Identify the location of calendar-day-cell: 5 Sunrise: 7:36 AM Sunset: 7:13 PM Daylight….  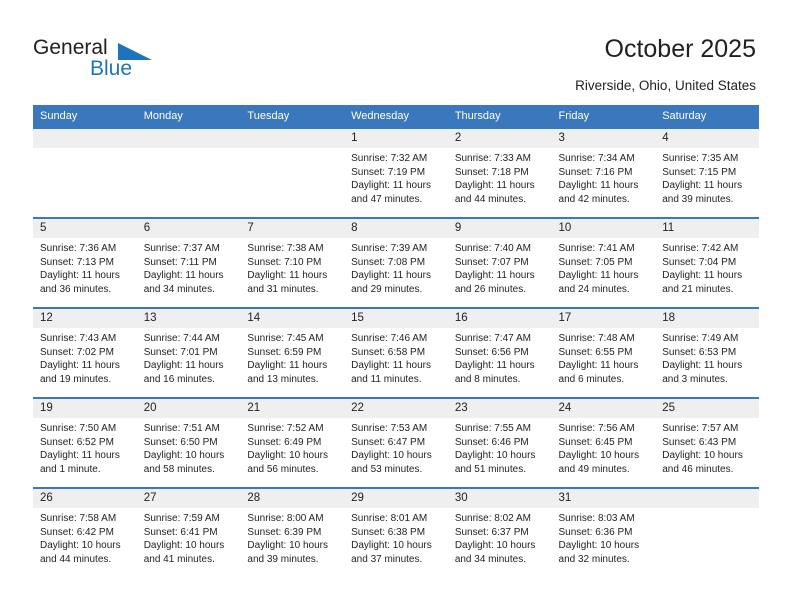
(85, 262).